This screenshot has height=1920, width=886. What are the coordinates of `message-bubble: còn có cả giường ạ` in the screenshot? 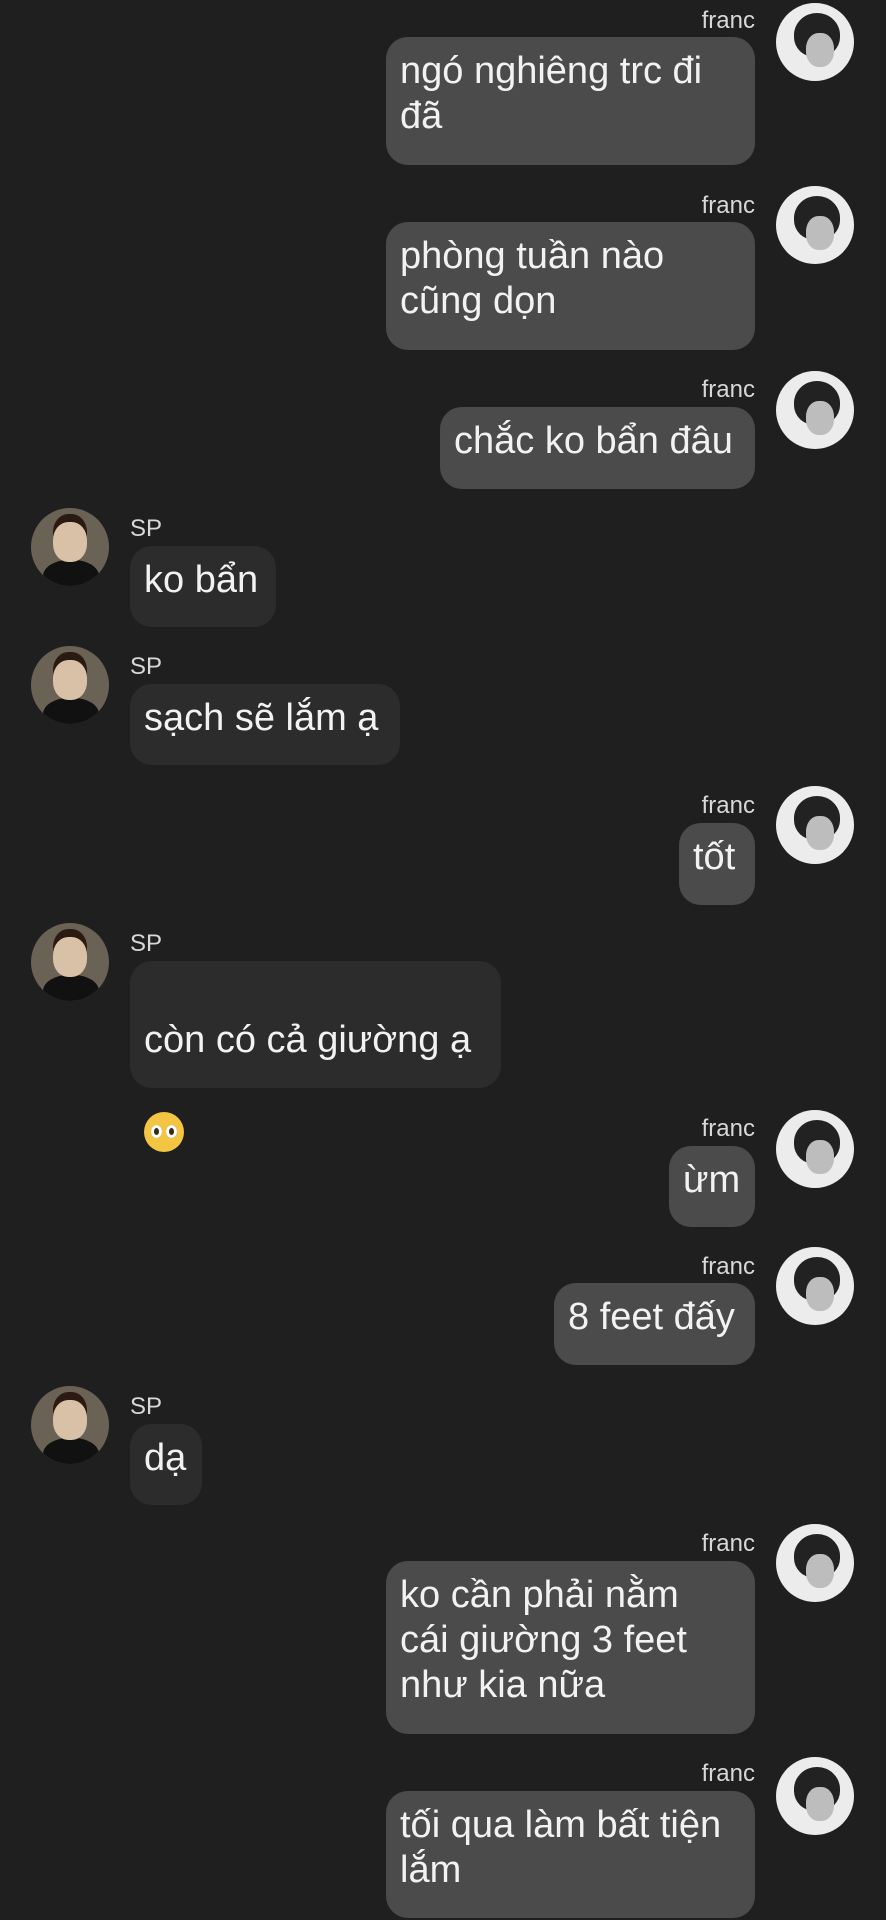 It's located at (315, 1056).